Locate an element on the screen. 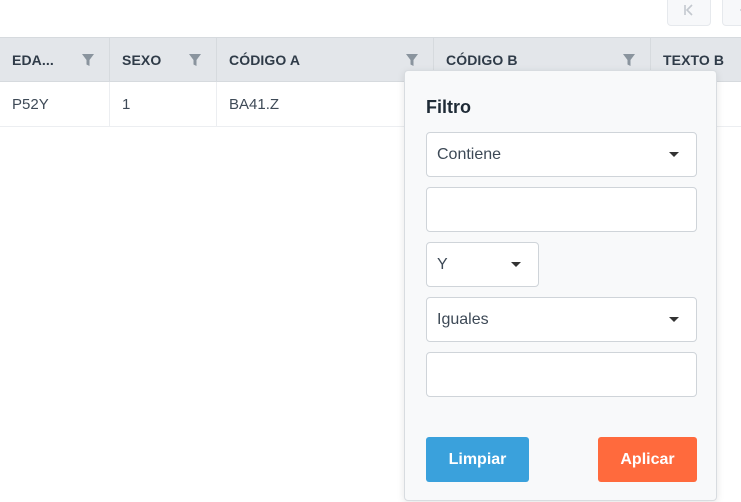  previous-page-icon is located at coordinates (740, 10).